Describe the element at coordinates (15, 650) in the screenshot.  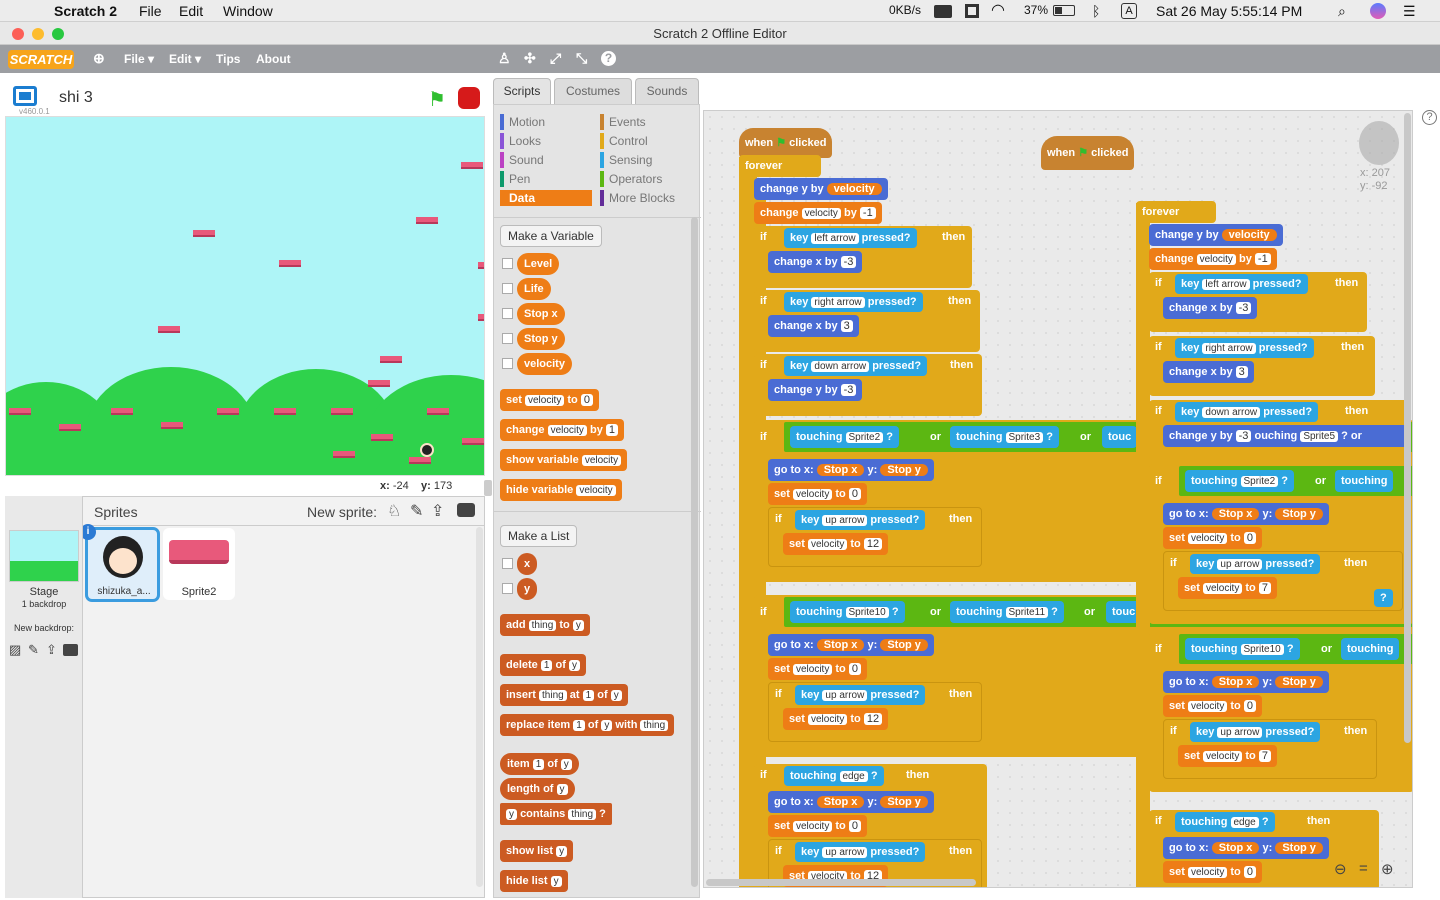
I see `backdrop-library-icon: ▨` at that location.